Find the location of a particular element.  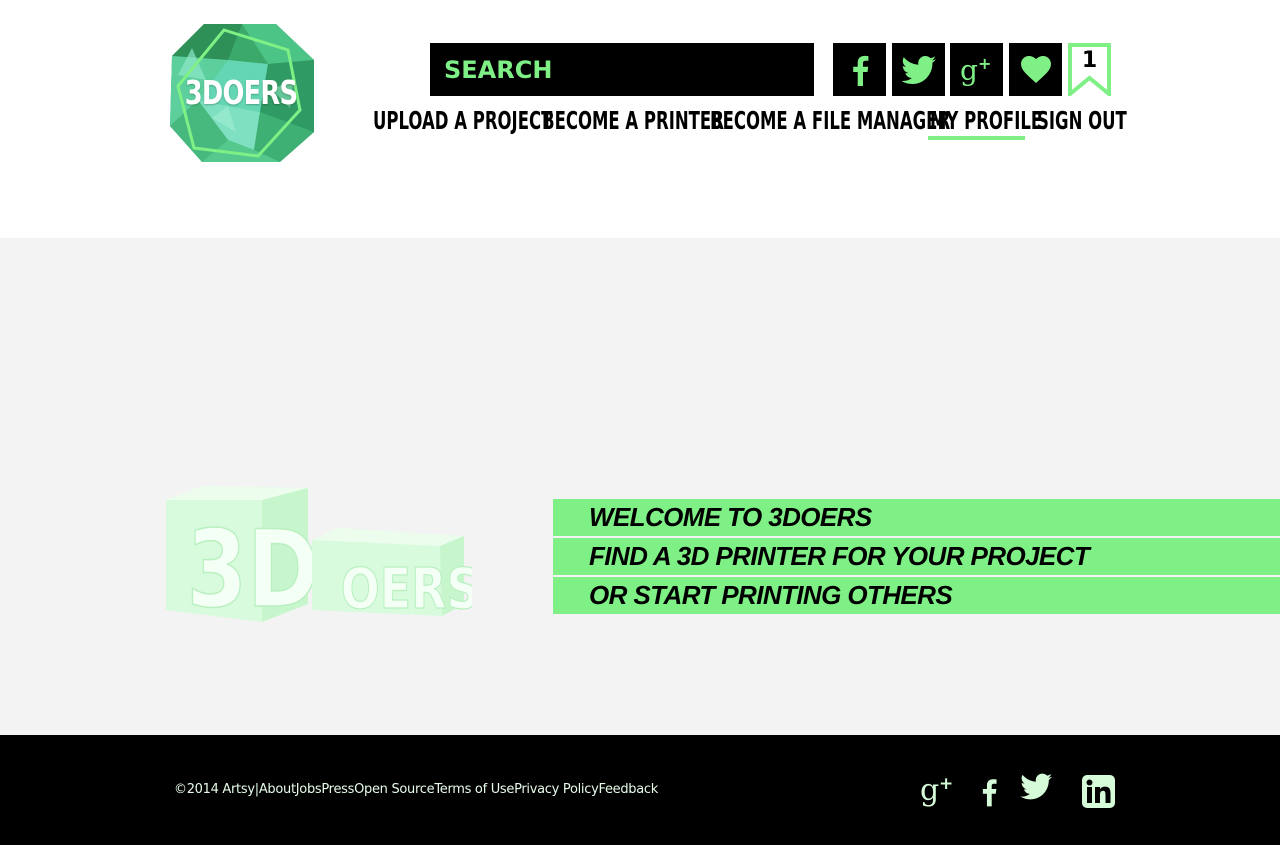

hero-line-1: WELCOME TO 3DOERS is located at coordinates (916, 517).